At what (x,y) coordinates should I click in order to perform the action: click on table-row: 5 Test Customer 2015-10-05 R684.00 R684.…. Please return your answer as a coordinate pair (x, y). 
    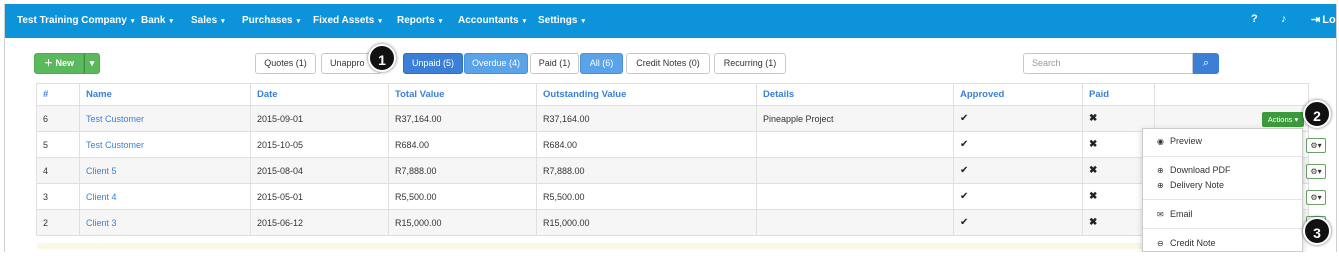
    Looking at the image, I should click on (672, 144).